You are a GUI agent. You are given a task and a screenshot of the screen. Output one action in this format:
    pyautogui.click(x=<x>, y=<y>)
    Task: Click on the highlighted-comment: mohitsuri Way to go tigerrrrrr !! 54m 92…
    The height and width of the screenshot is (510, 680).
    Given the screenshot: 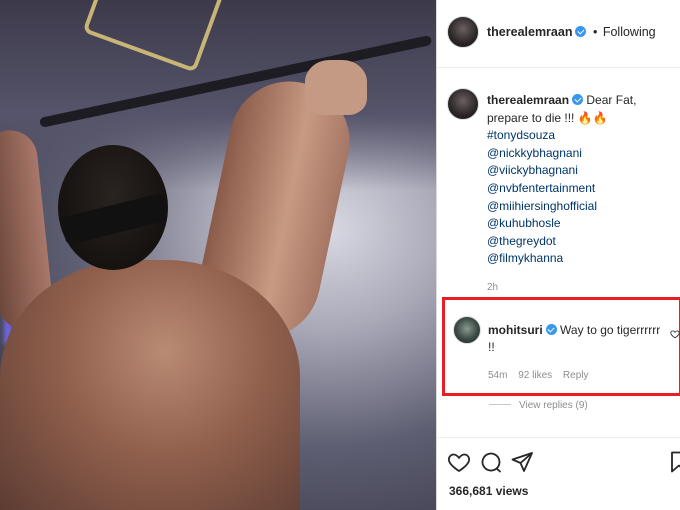 What is the action you would take?
    pyautogui.click(x=561, y=346)
    